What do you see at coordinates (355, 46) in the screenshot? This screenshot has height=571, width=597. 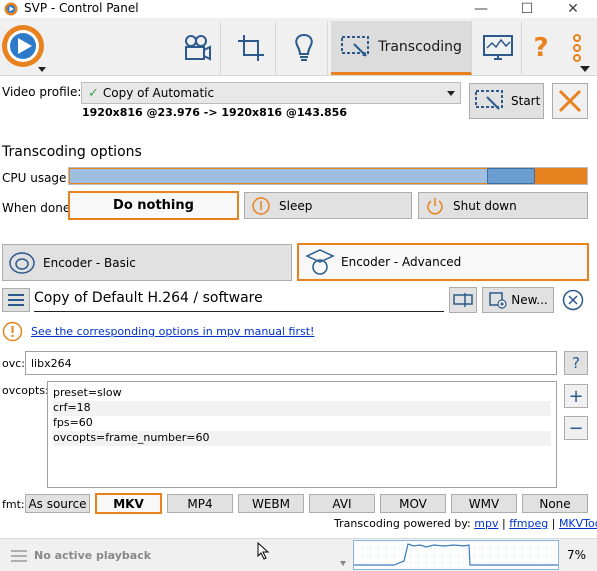 I see `transcoding-icon` at bounding box center [355, 46].